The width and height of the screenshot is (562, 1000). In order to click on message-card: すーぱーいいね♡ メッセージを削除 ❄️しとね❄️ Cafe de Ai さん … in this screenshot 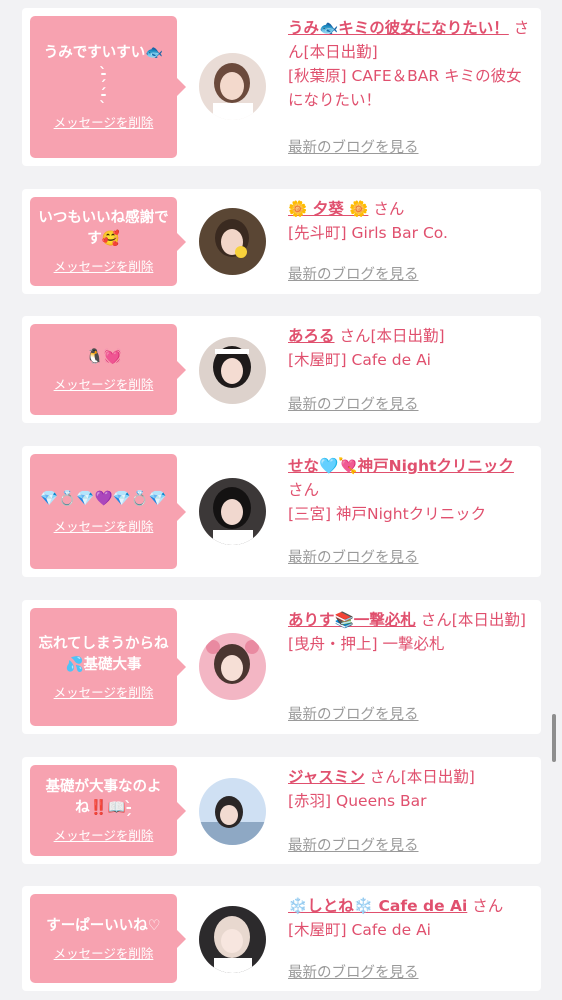, I will do `click(281, 938)`.